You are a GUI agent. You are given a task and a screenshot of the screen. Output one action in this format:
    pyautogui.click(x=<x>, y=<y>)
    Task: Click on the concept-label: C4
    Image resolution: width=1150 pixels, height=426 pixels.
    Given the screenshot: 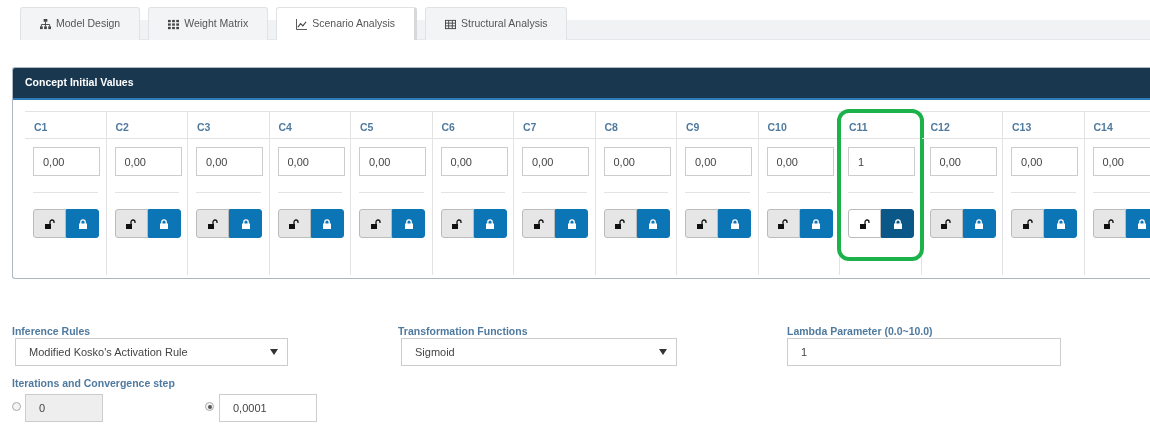 What is the action you would take?
    pyautogui.click(x=309, y=125)
    